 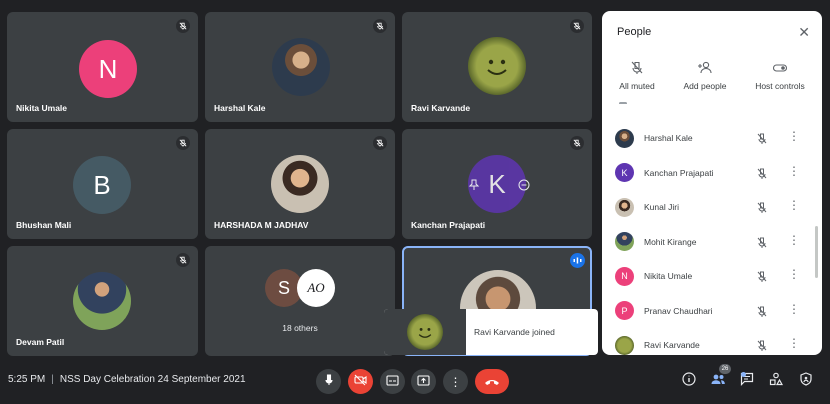 I want to click on more-vertical-icon: ⋮, so click(x=455, y=381).